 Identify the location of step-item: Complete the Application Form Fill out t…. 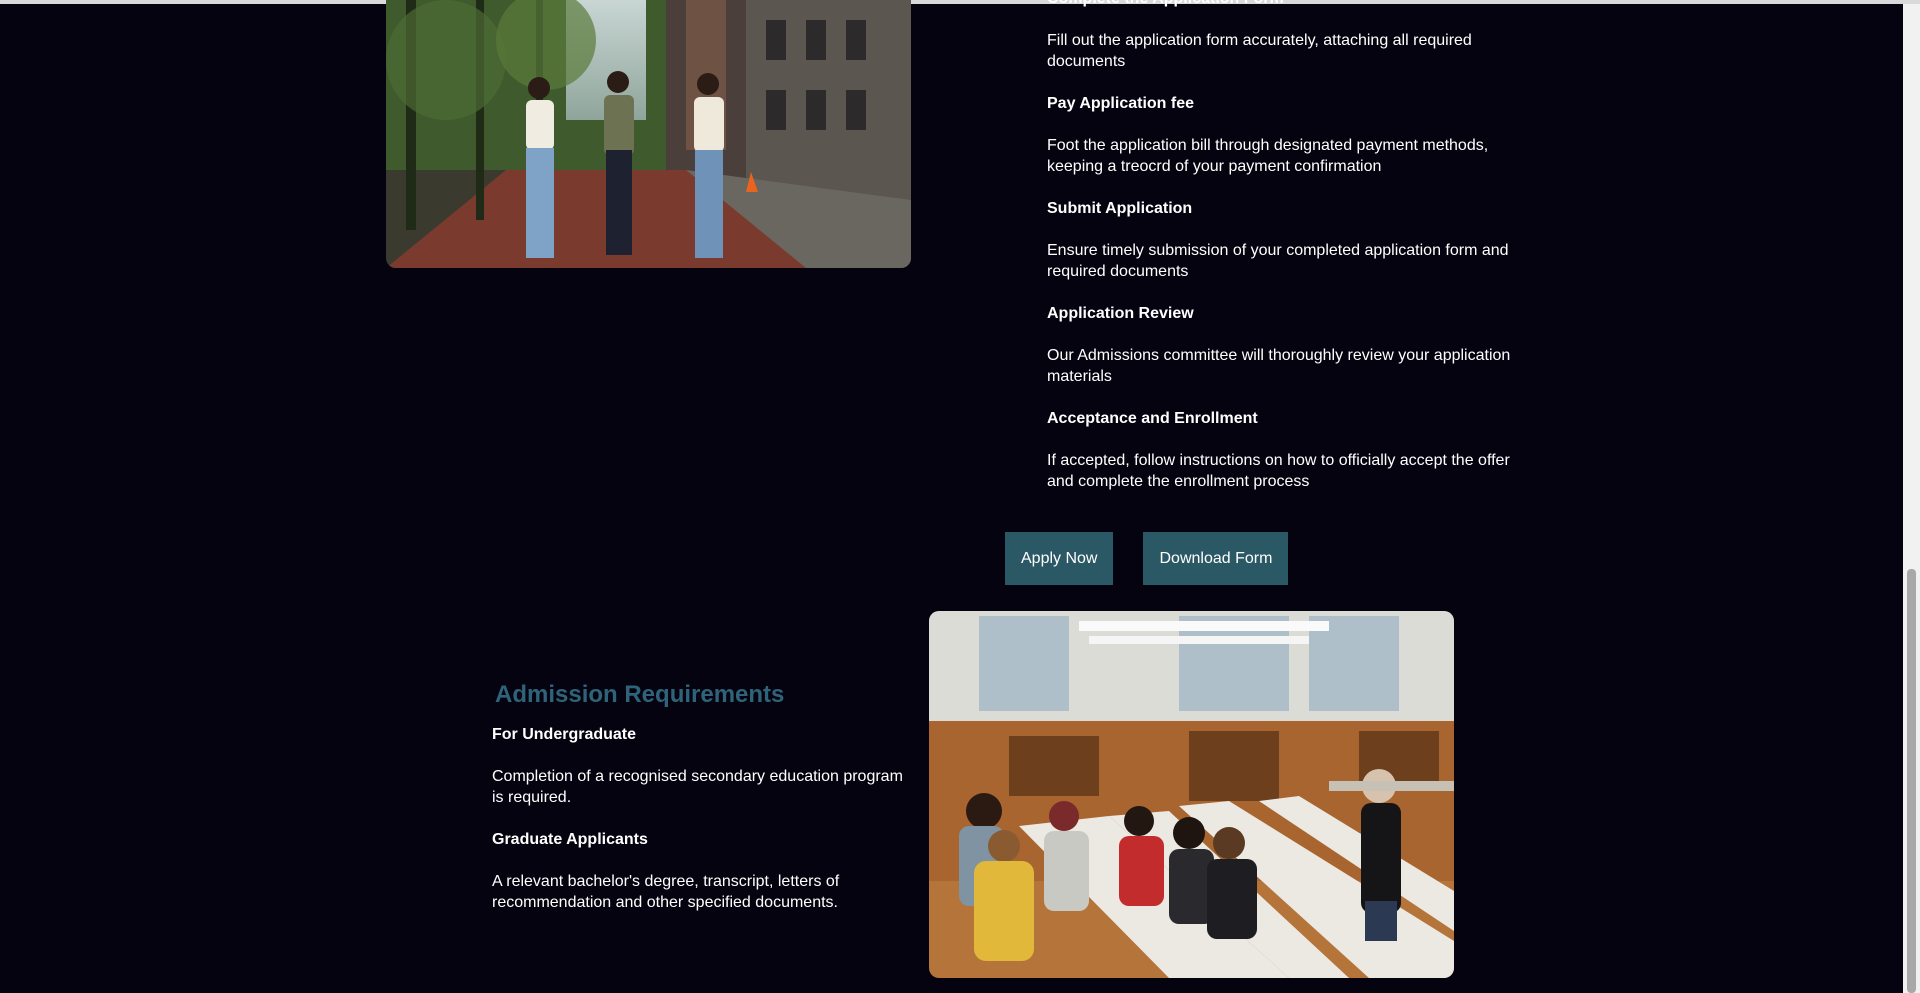
(1287, 36).